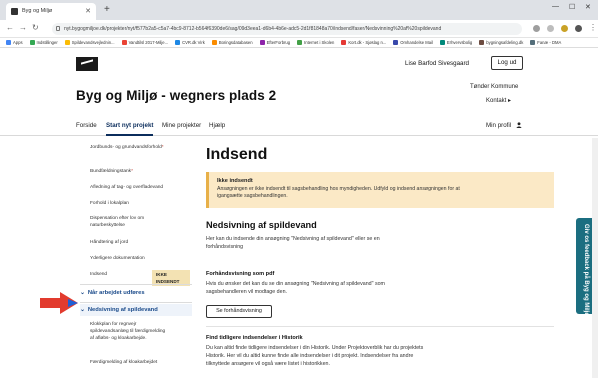 This screenshot has width=598, height=378. What do you see at coordinates (595, 258) in the screenshot?
I see `page-scrollbar` at bounding box center [595, 258].